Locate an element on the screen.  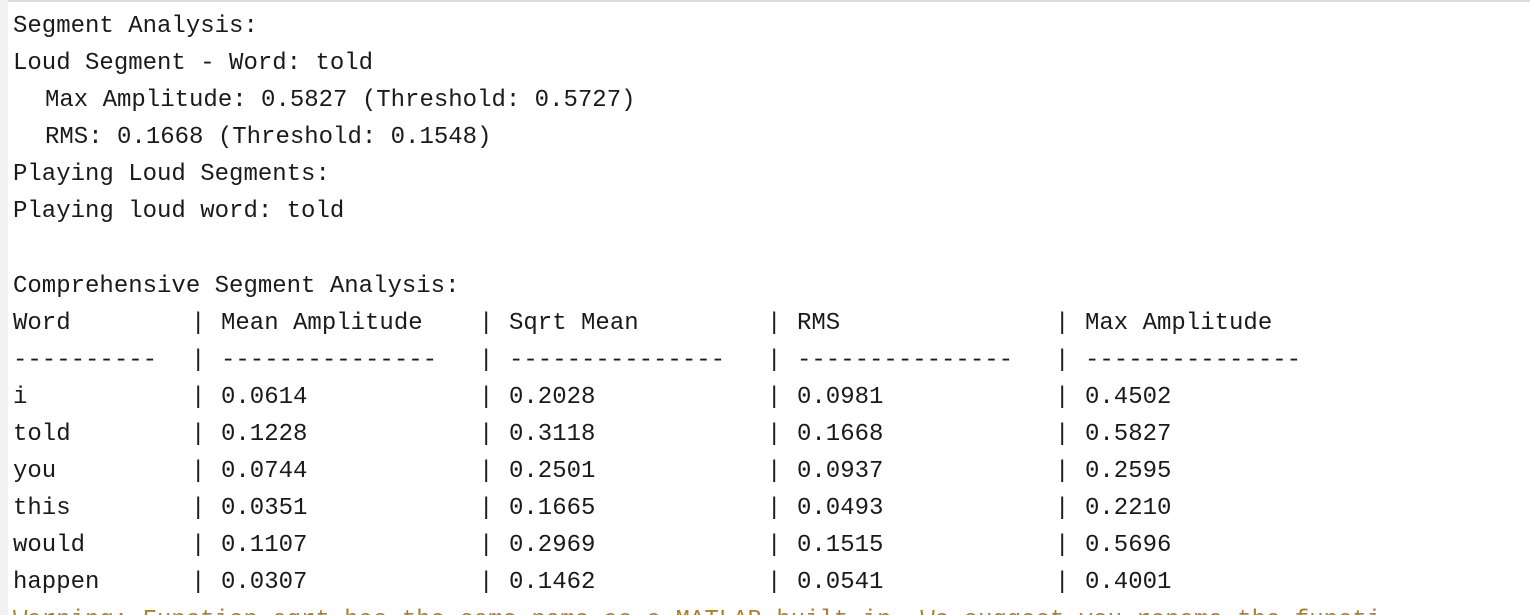
table-row: this | 0.0351 | 0.1665 | 0.0493 | 0.2210 is located at coordinates (771, 508).